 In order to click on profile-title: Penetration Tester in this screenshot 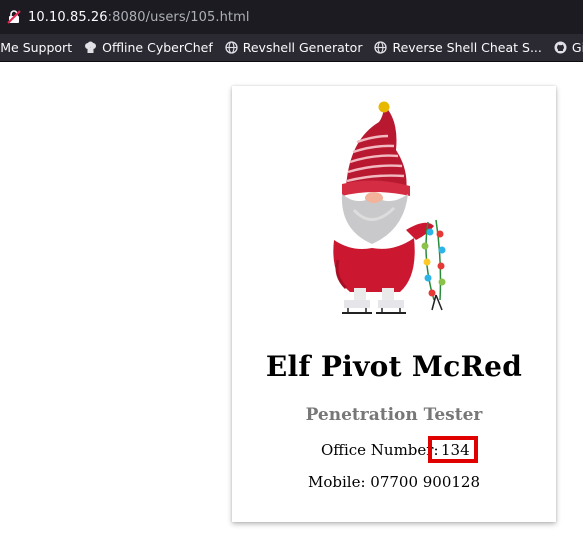, I will do `click(394, 415)`.